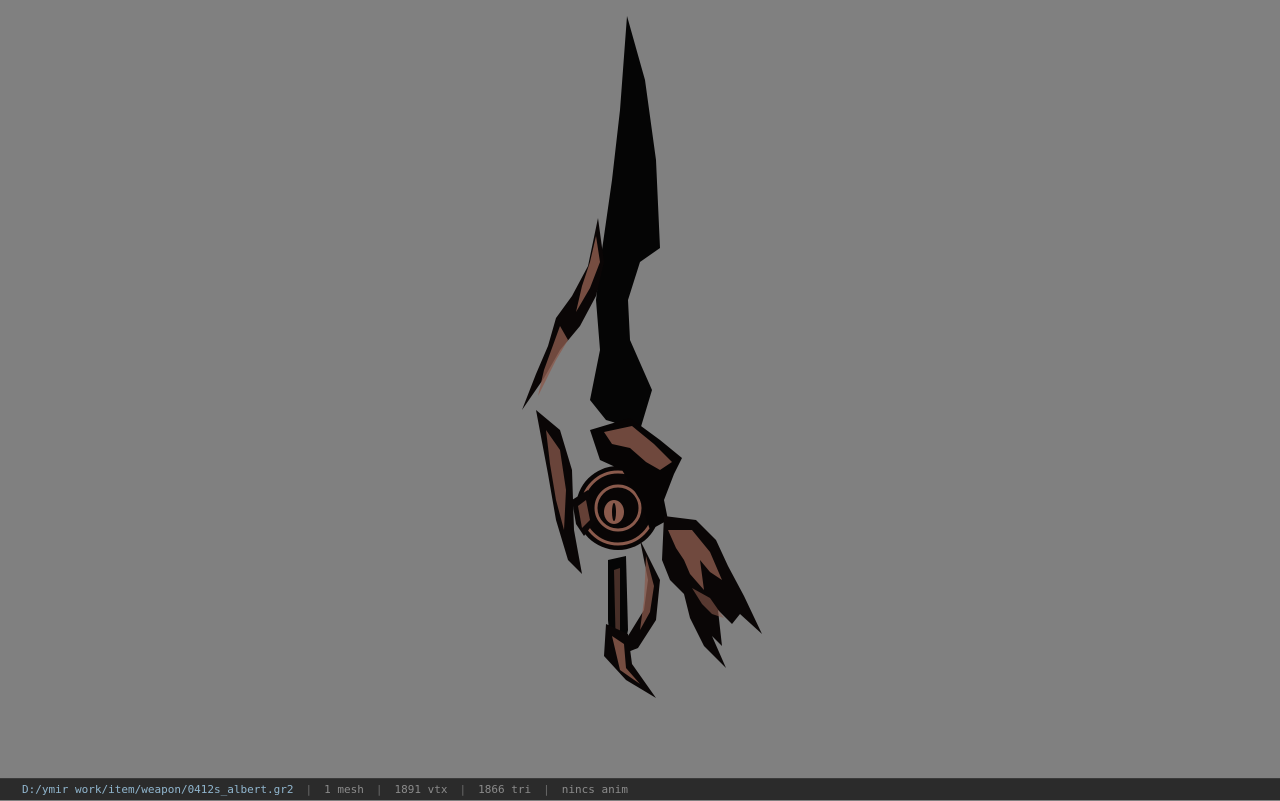  I want to click on mesh-count-label: 1 mesh, so click(344, 789).